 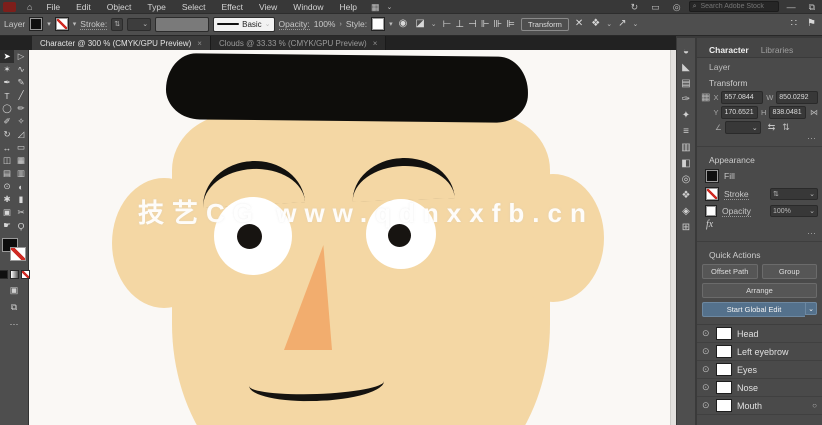 I want to click on style-swatch, so click(x=378, y=24).